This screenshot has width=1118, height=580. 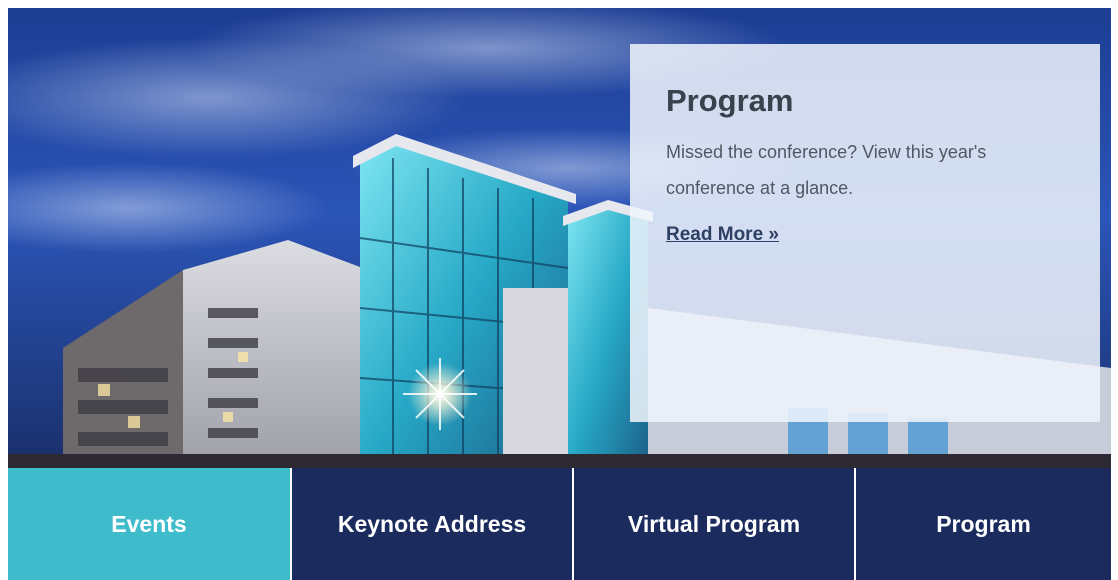 What do you see at coordinates (730, 100) in the screenshot?
I see `card-title: Program` at bounding box center [730, 100].